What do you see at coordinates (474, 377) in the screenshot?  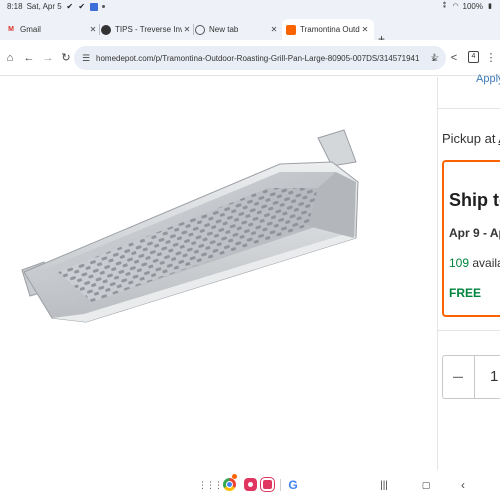 I see `stepper-divider` at bounding box center [474, 377].